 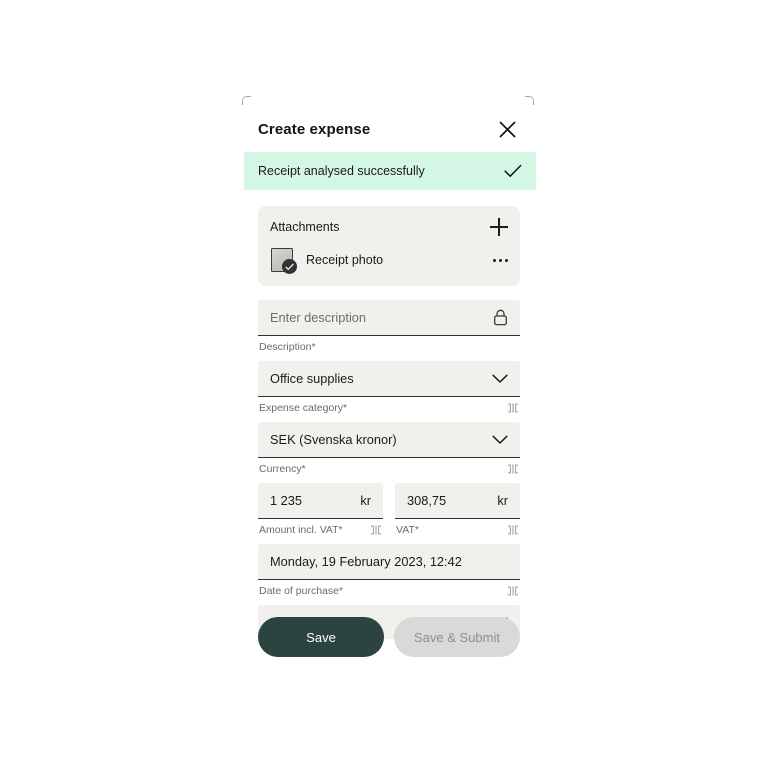 I want to click on plus-icon, so click(x=499, y=227).